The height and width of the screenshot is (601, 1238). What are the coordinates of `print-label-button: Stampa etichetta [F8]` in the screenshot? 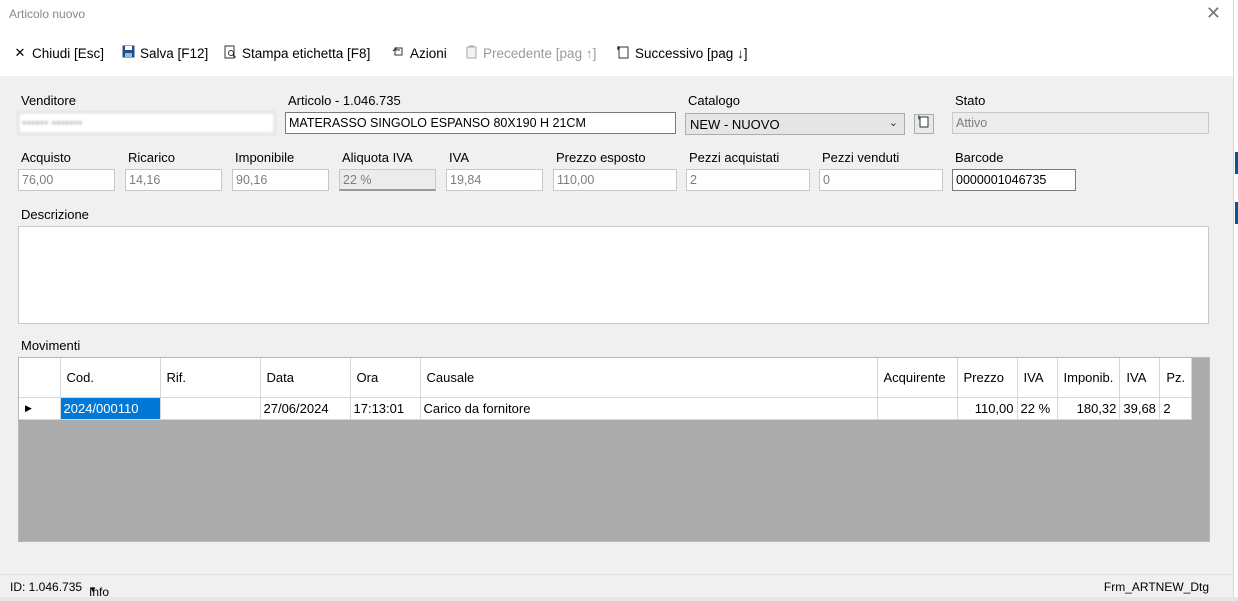 It's located at (296, 53).